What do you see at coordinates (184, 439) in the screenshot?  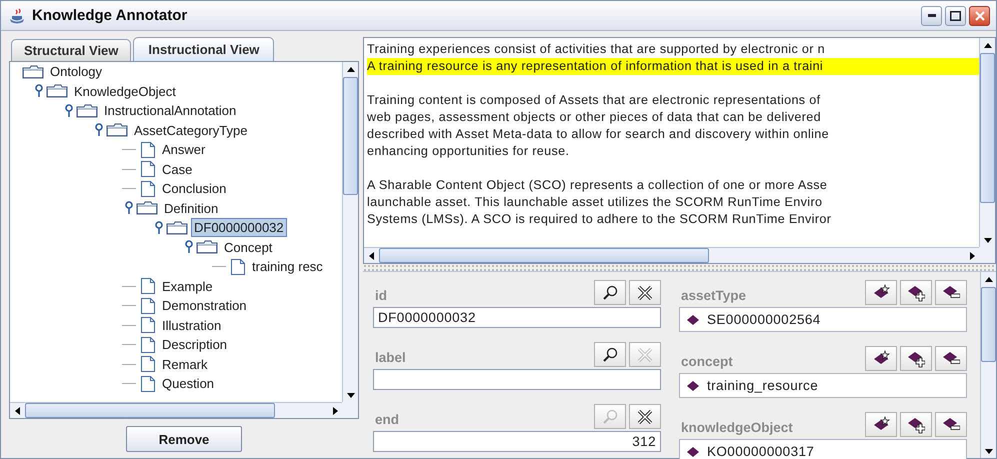 I see `remove-button: Remove` at bounding box center [184, 439].